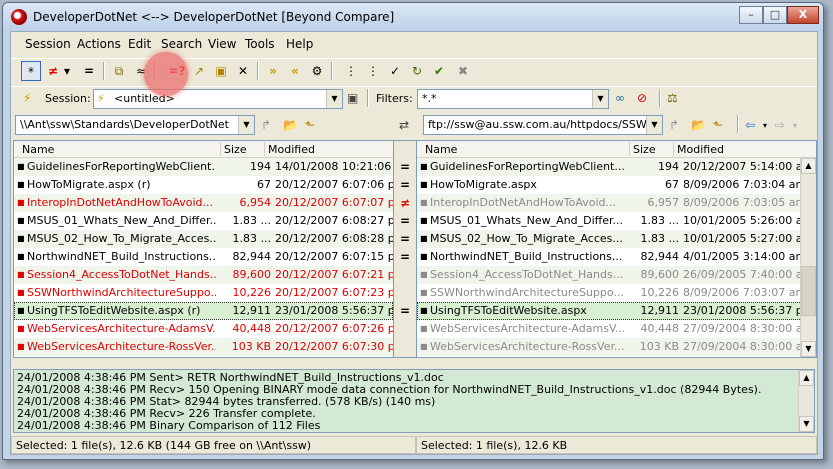 This screenshot has height=469, width=833. What do you see at coordinates (334, 256) in the screenshot?
I see `file-modified: 20/12/2007 6:07:15 pm` at bounding box center [334, 256].